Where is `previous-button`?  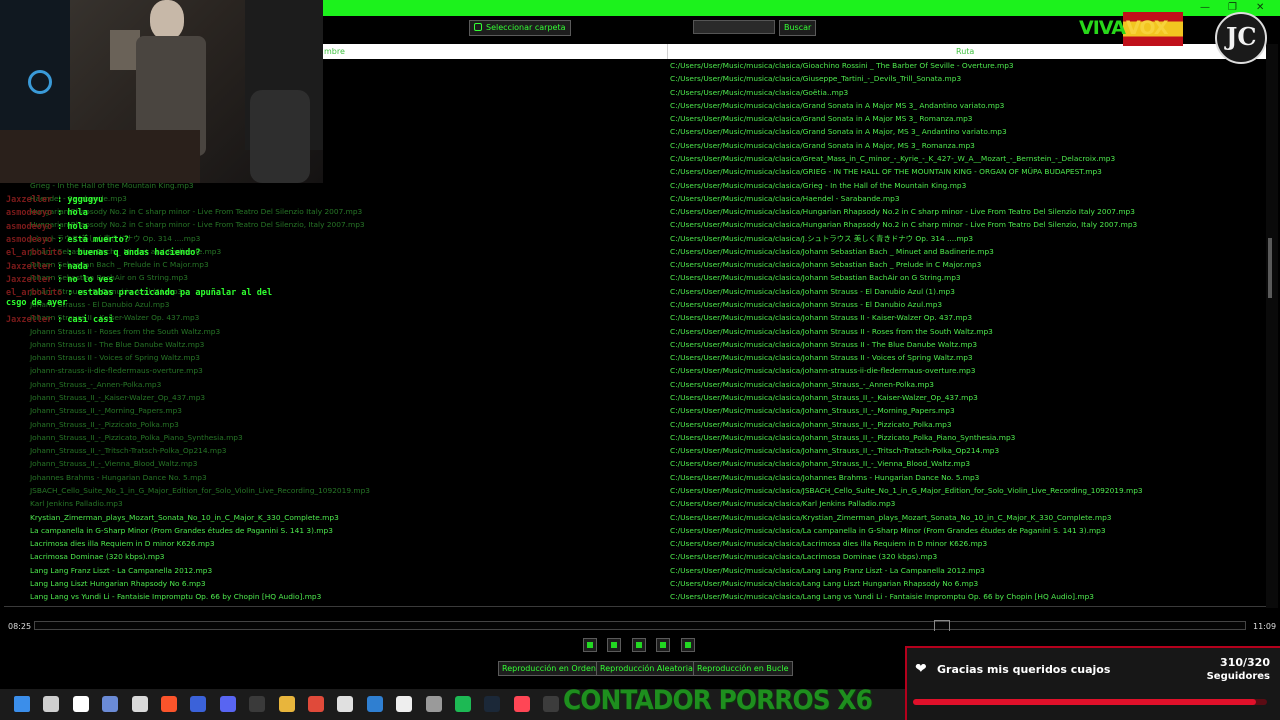
previous-button is located at coordinates (590, 645).